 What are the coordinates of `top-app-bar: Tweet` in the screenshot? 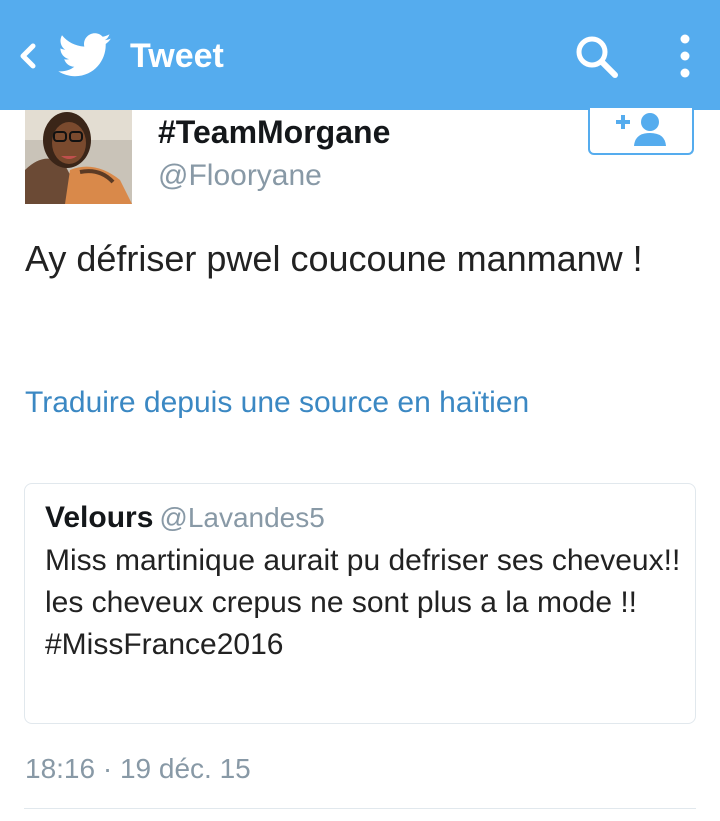 It's located at (360, 55).